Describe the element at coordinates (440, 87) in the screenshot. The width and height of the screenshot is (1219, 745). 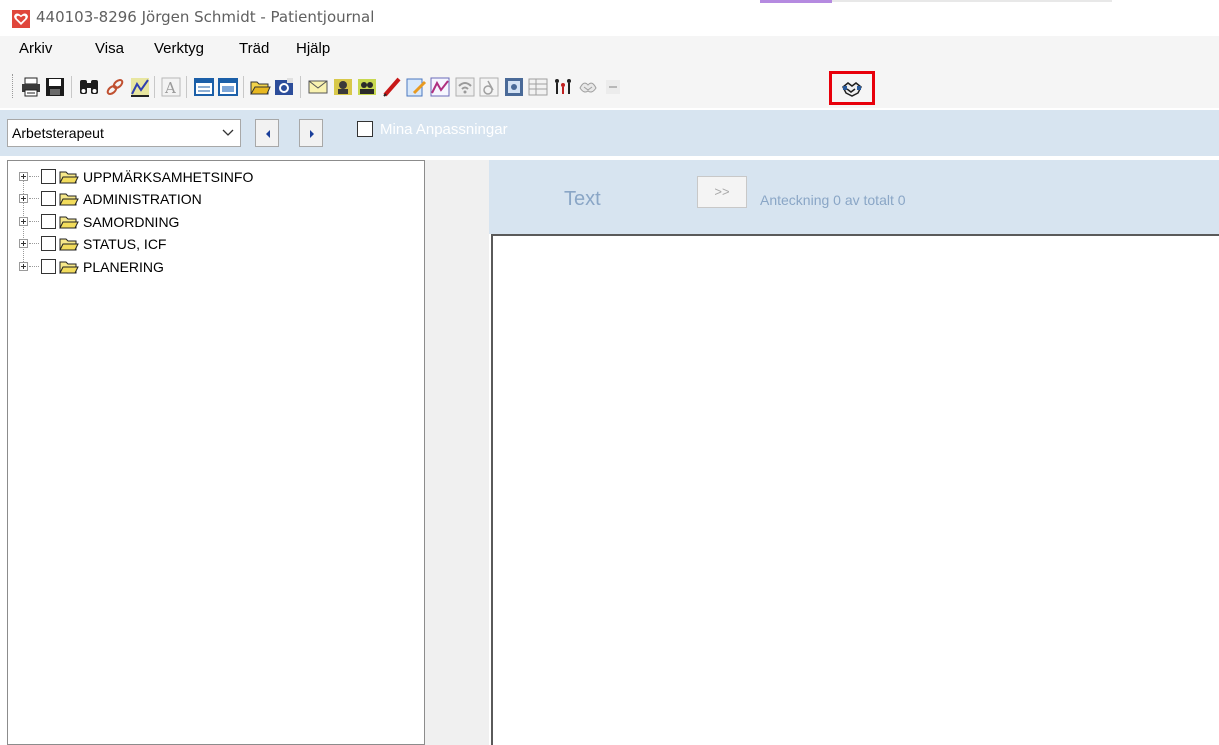
I see `graph-icon` at that location.